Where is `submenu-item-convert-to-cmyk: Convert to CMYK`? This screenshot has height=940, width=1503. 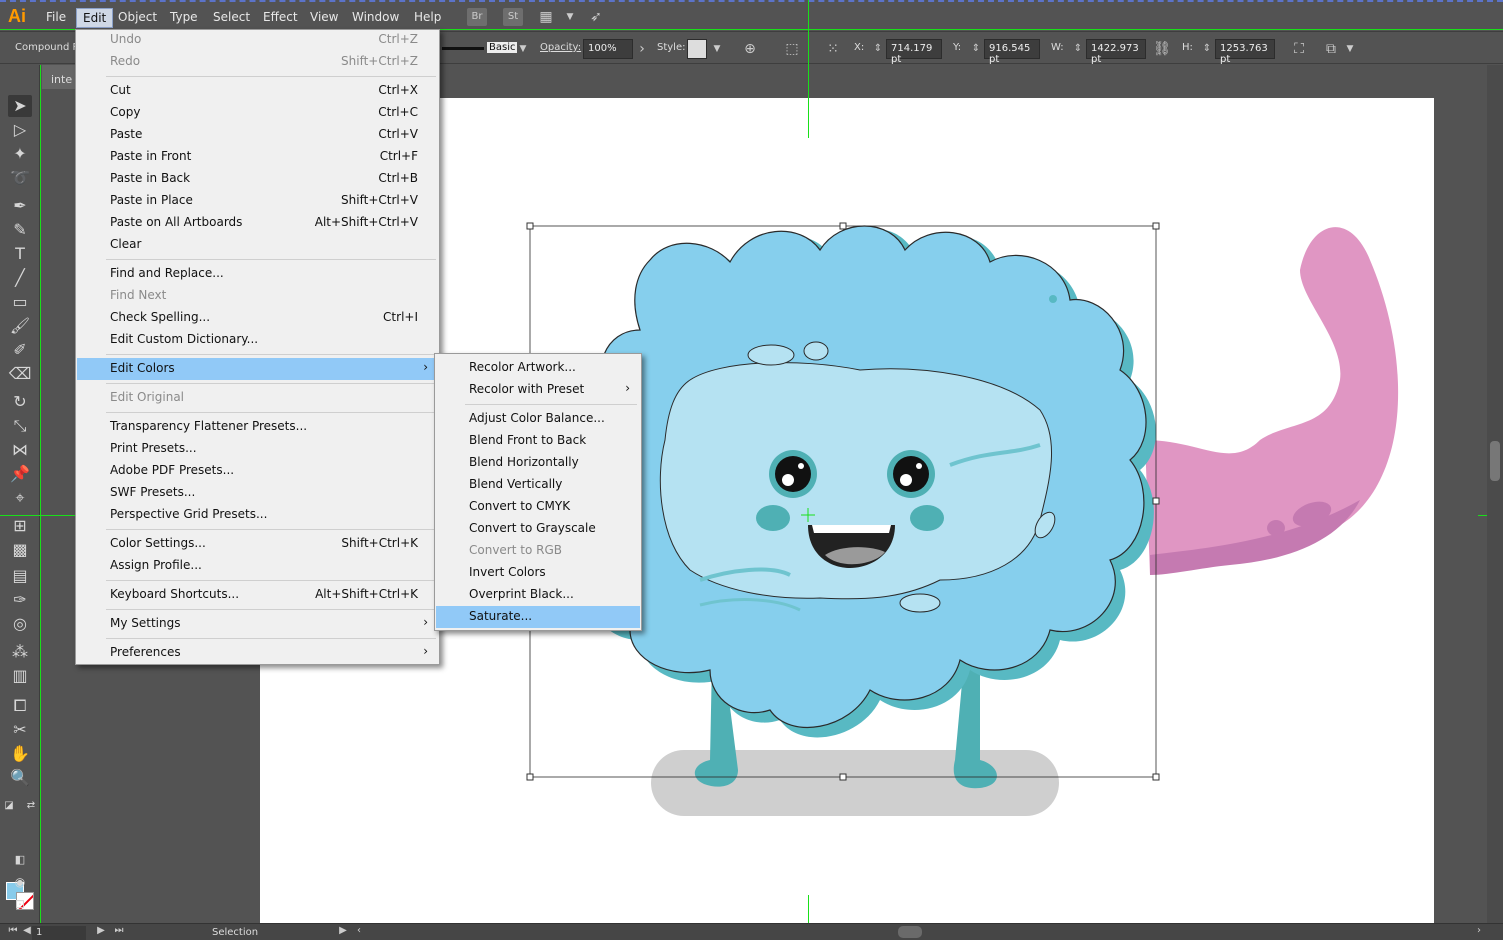
submenu-item-convert-to-cmyk: Convert to CMYK is located at coordinates (538, 507).